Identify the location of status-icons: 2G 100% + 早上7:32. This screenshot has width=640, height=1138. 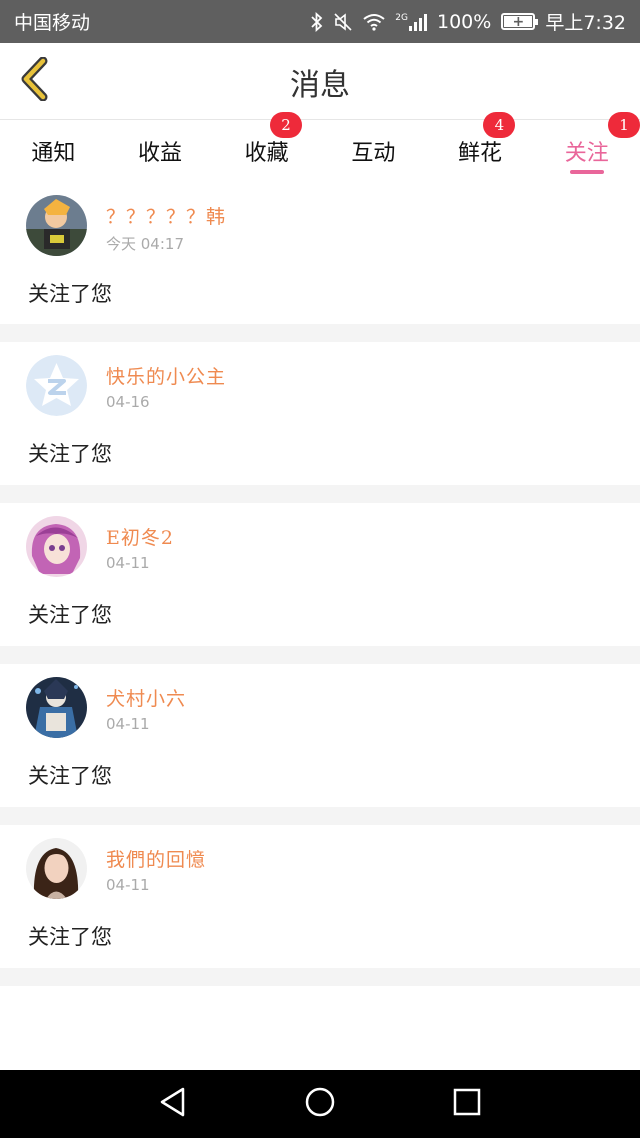
(468, 21).